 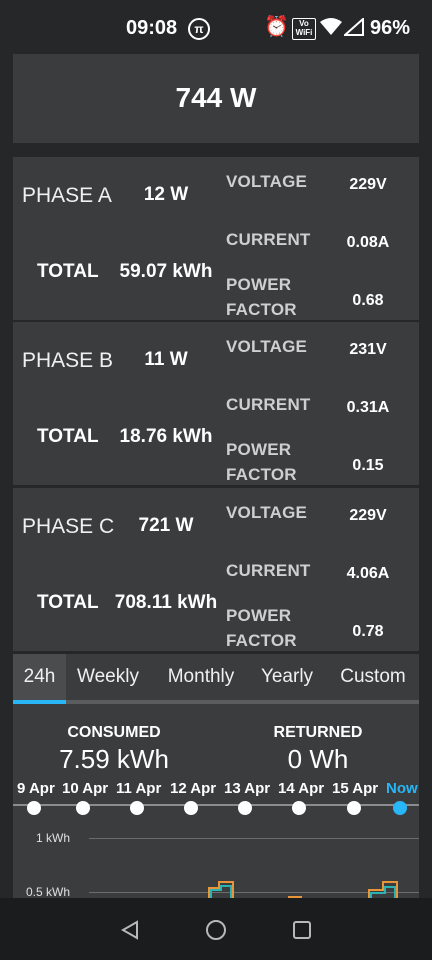 What do you see at coordinates (166, 359) in the screenshot?
I see `phase-power: 11 W` at bounding box center [166, 359].